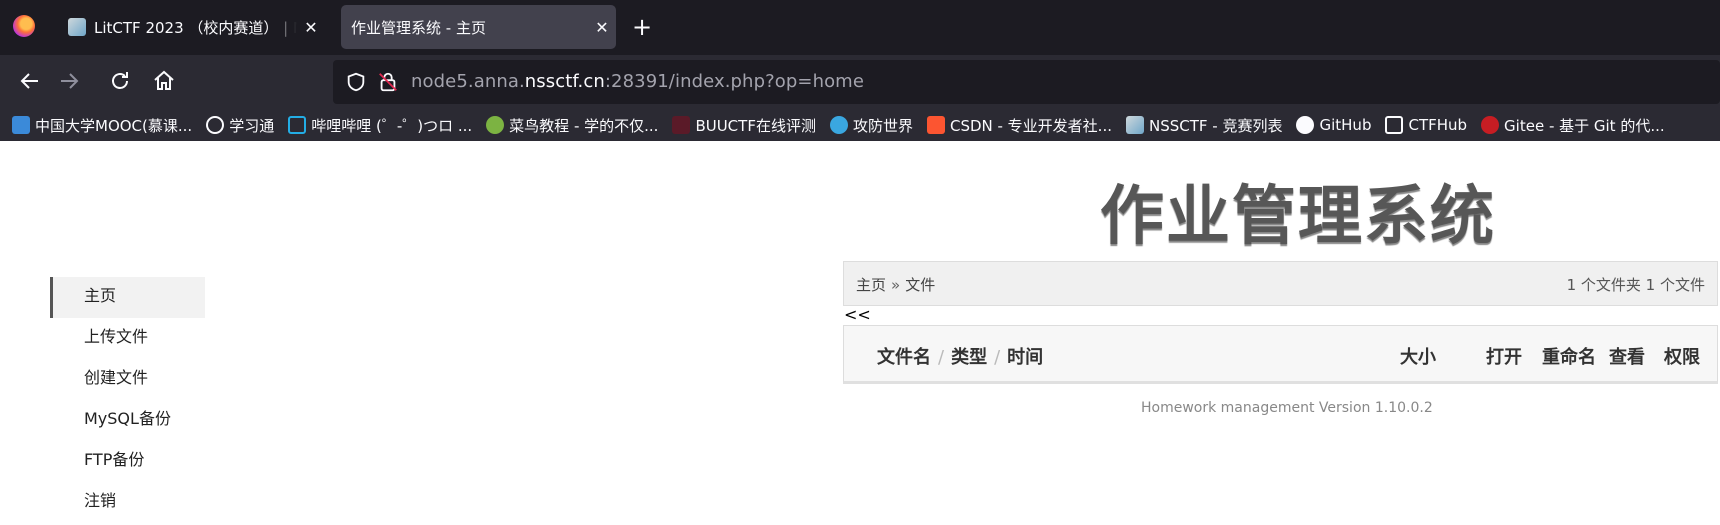 The height and width of the screenshot is (525, 1720). Describe the element at coordinates (297, 125) in the screenshot. I see `bilibili-favicon-icon` at that location.